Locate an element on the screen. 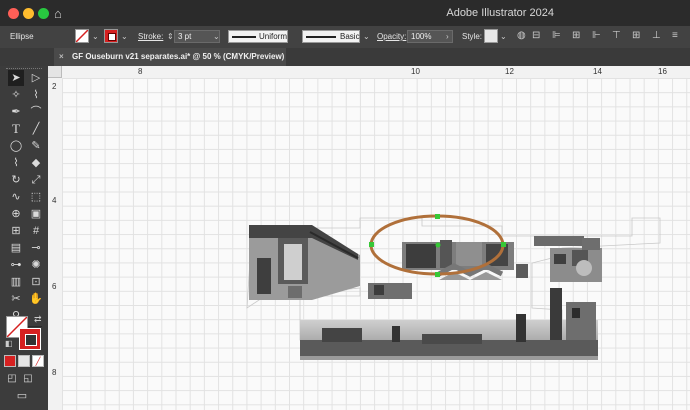 The image size is (690, 410). slice-tool-icon: ✂ is located at coordinates (16, 299).